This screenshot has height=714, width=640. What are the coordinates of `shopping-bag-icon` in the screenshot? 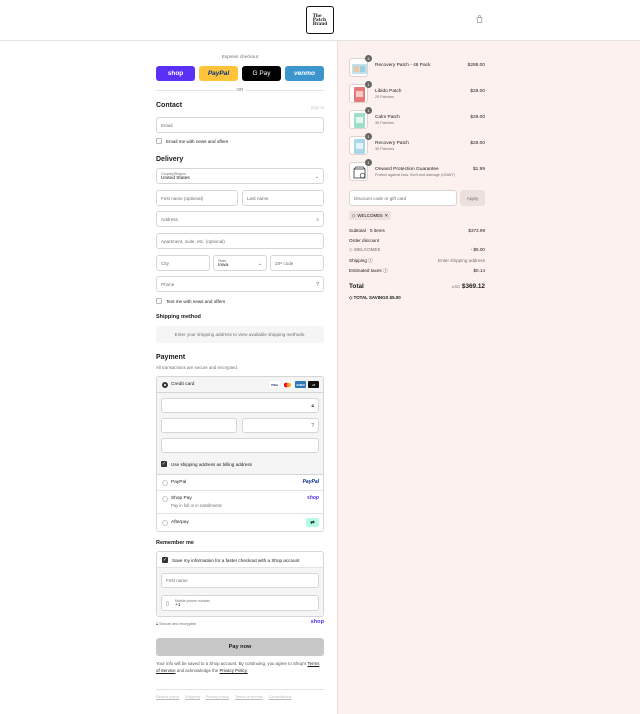 It's located at (479, 19).